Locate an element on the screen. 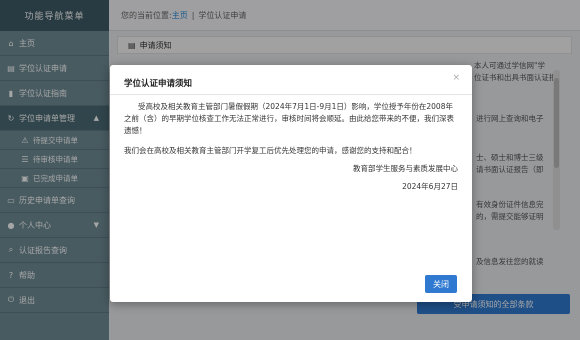 This screenshot has height=340, width=580. notice-date: 2024年6月27日 is located at coordinates (430, 186).